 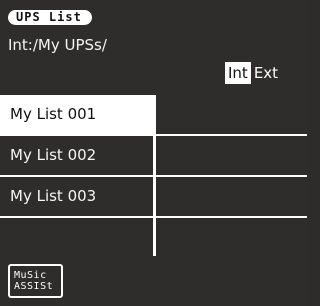 What do you see at coordinates (50, 17) in the screenshot?
I see `screen-title: UPS List` at bounding box center [50, 17].